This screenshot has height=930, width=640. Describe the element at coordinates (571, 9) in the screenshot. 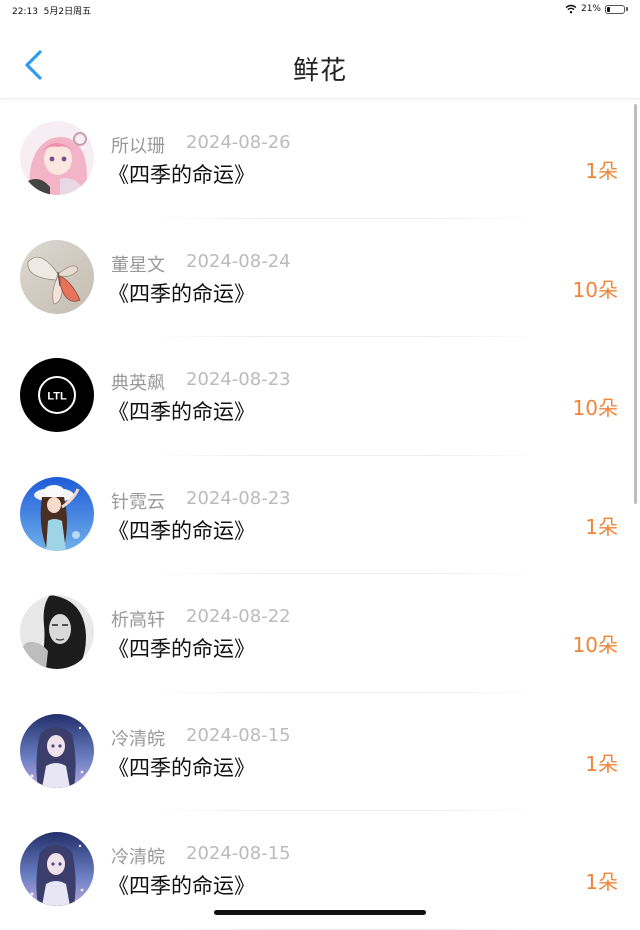

I see `wifi-icon` at that location.